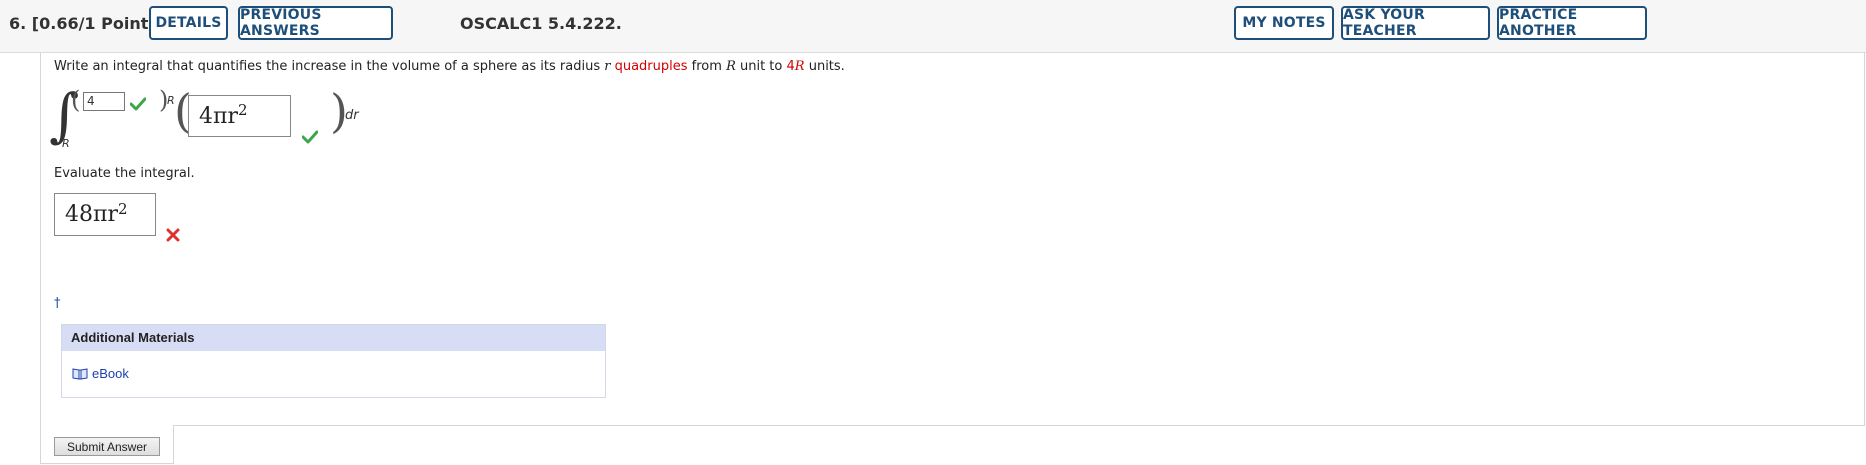 This screenshot has height=465, width=1866. What do you see at coordinates (352, 115) in the screenshot?
I see `integral-differential: dr` at bounding box center [352, 115].